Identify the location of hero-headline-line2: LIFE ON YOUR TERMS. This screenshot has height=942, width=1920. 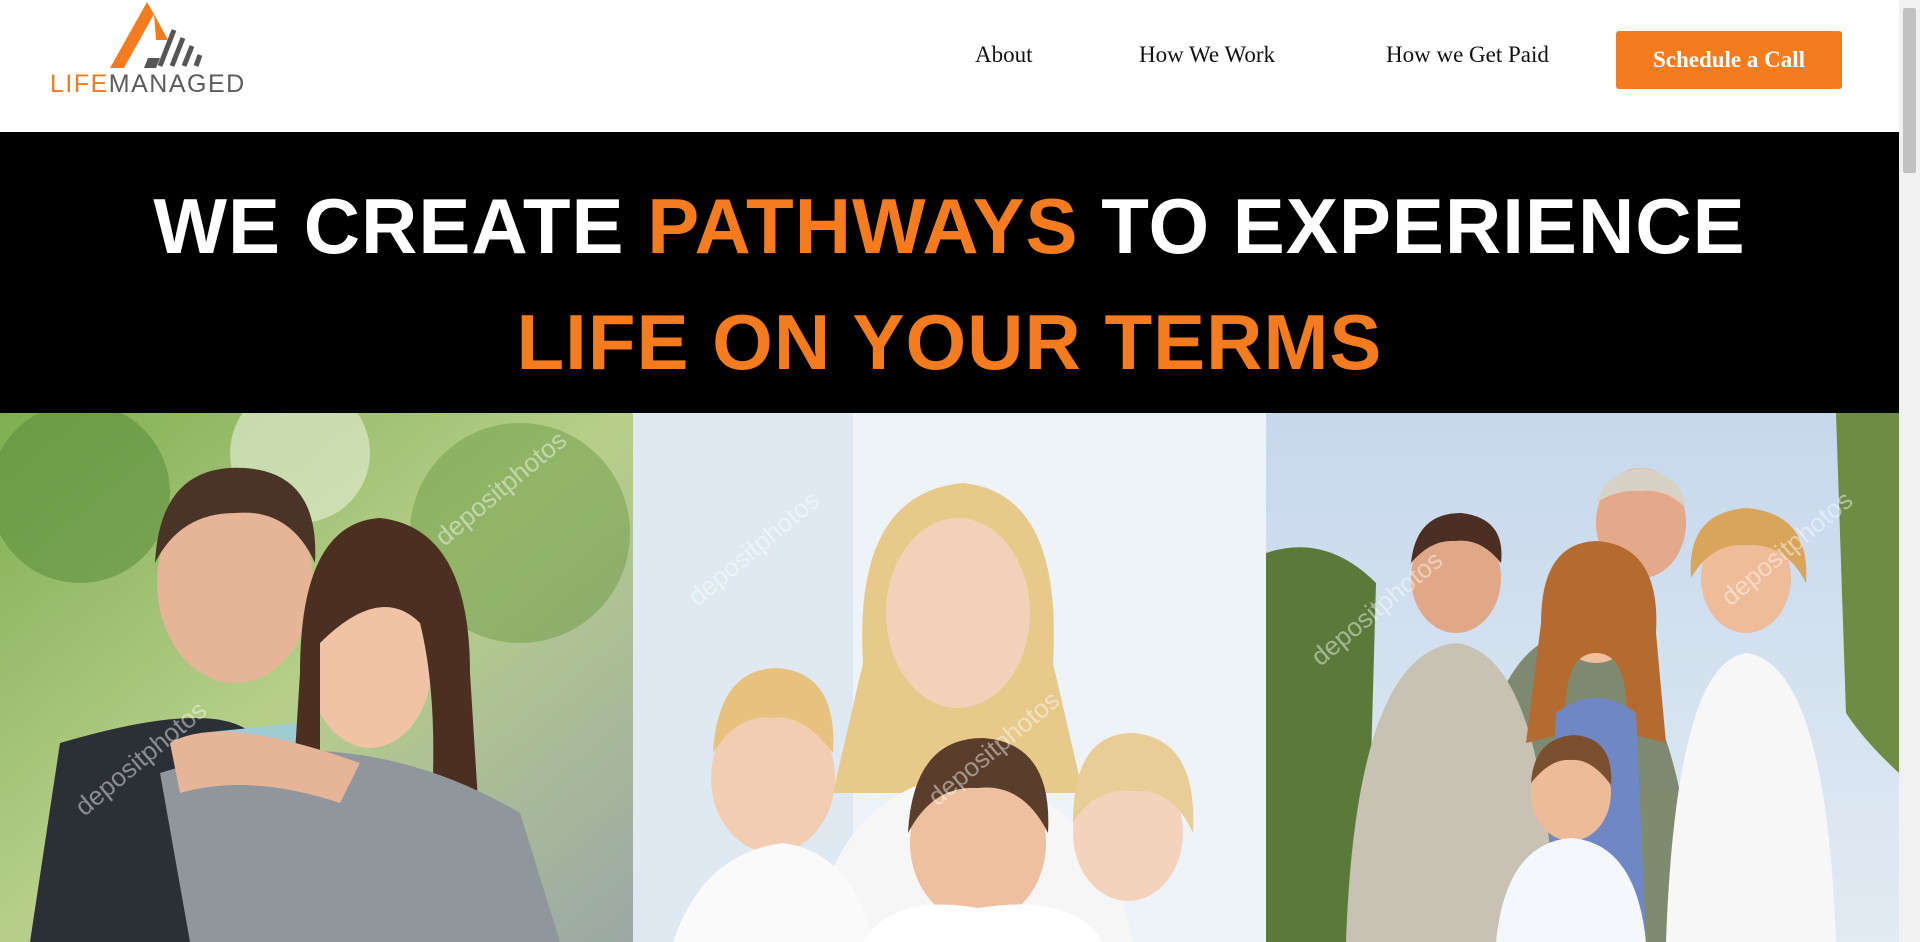
(949, 342).